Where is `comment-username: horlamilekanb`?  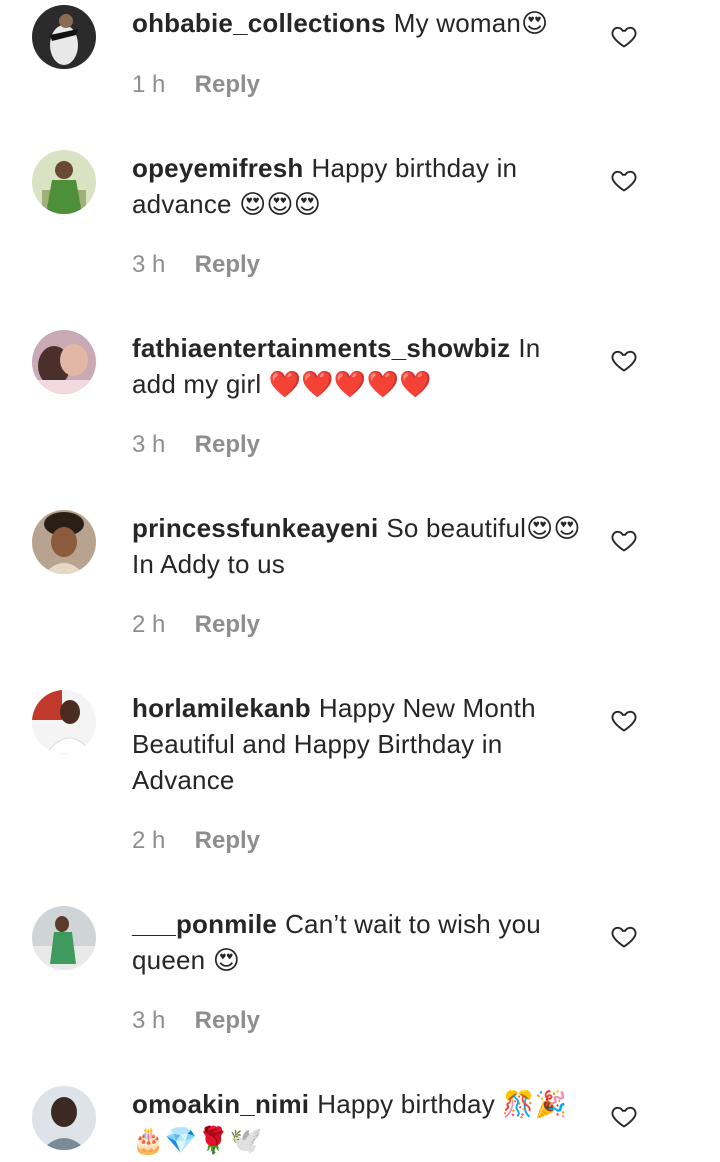 comment-username: horlamilekanb is located at coordinates (221, 708).